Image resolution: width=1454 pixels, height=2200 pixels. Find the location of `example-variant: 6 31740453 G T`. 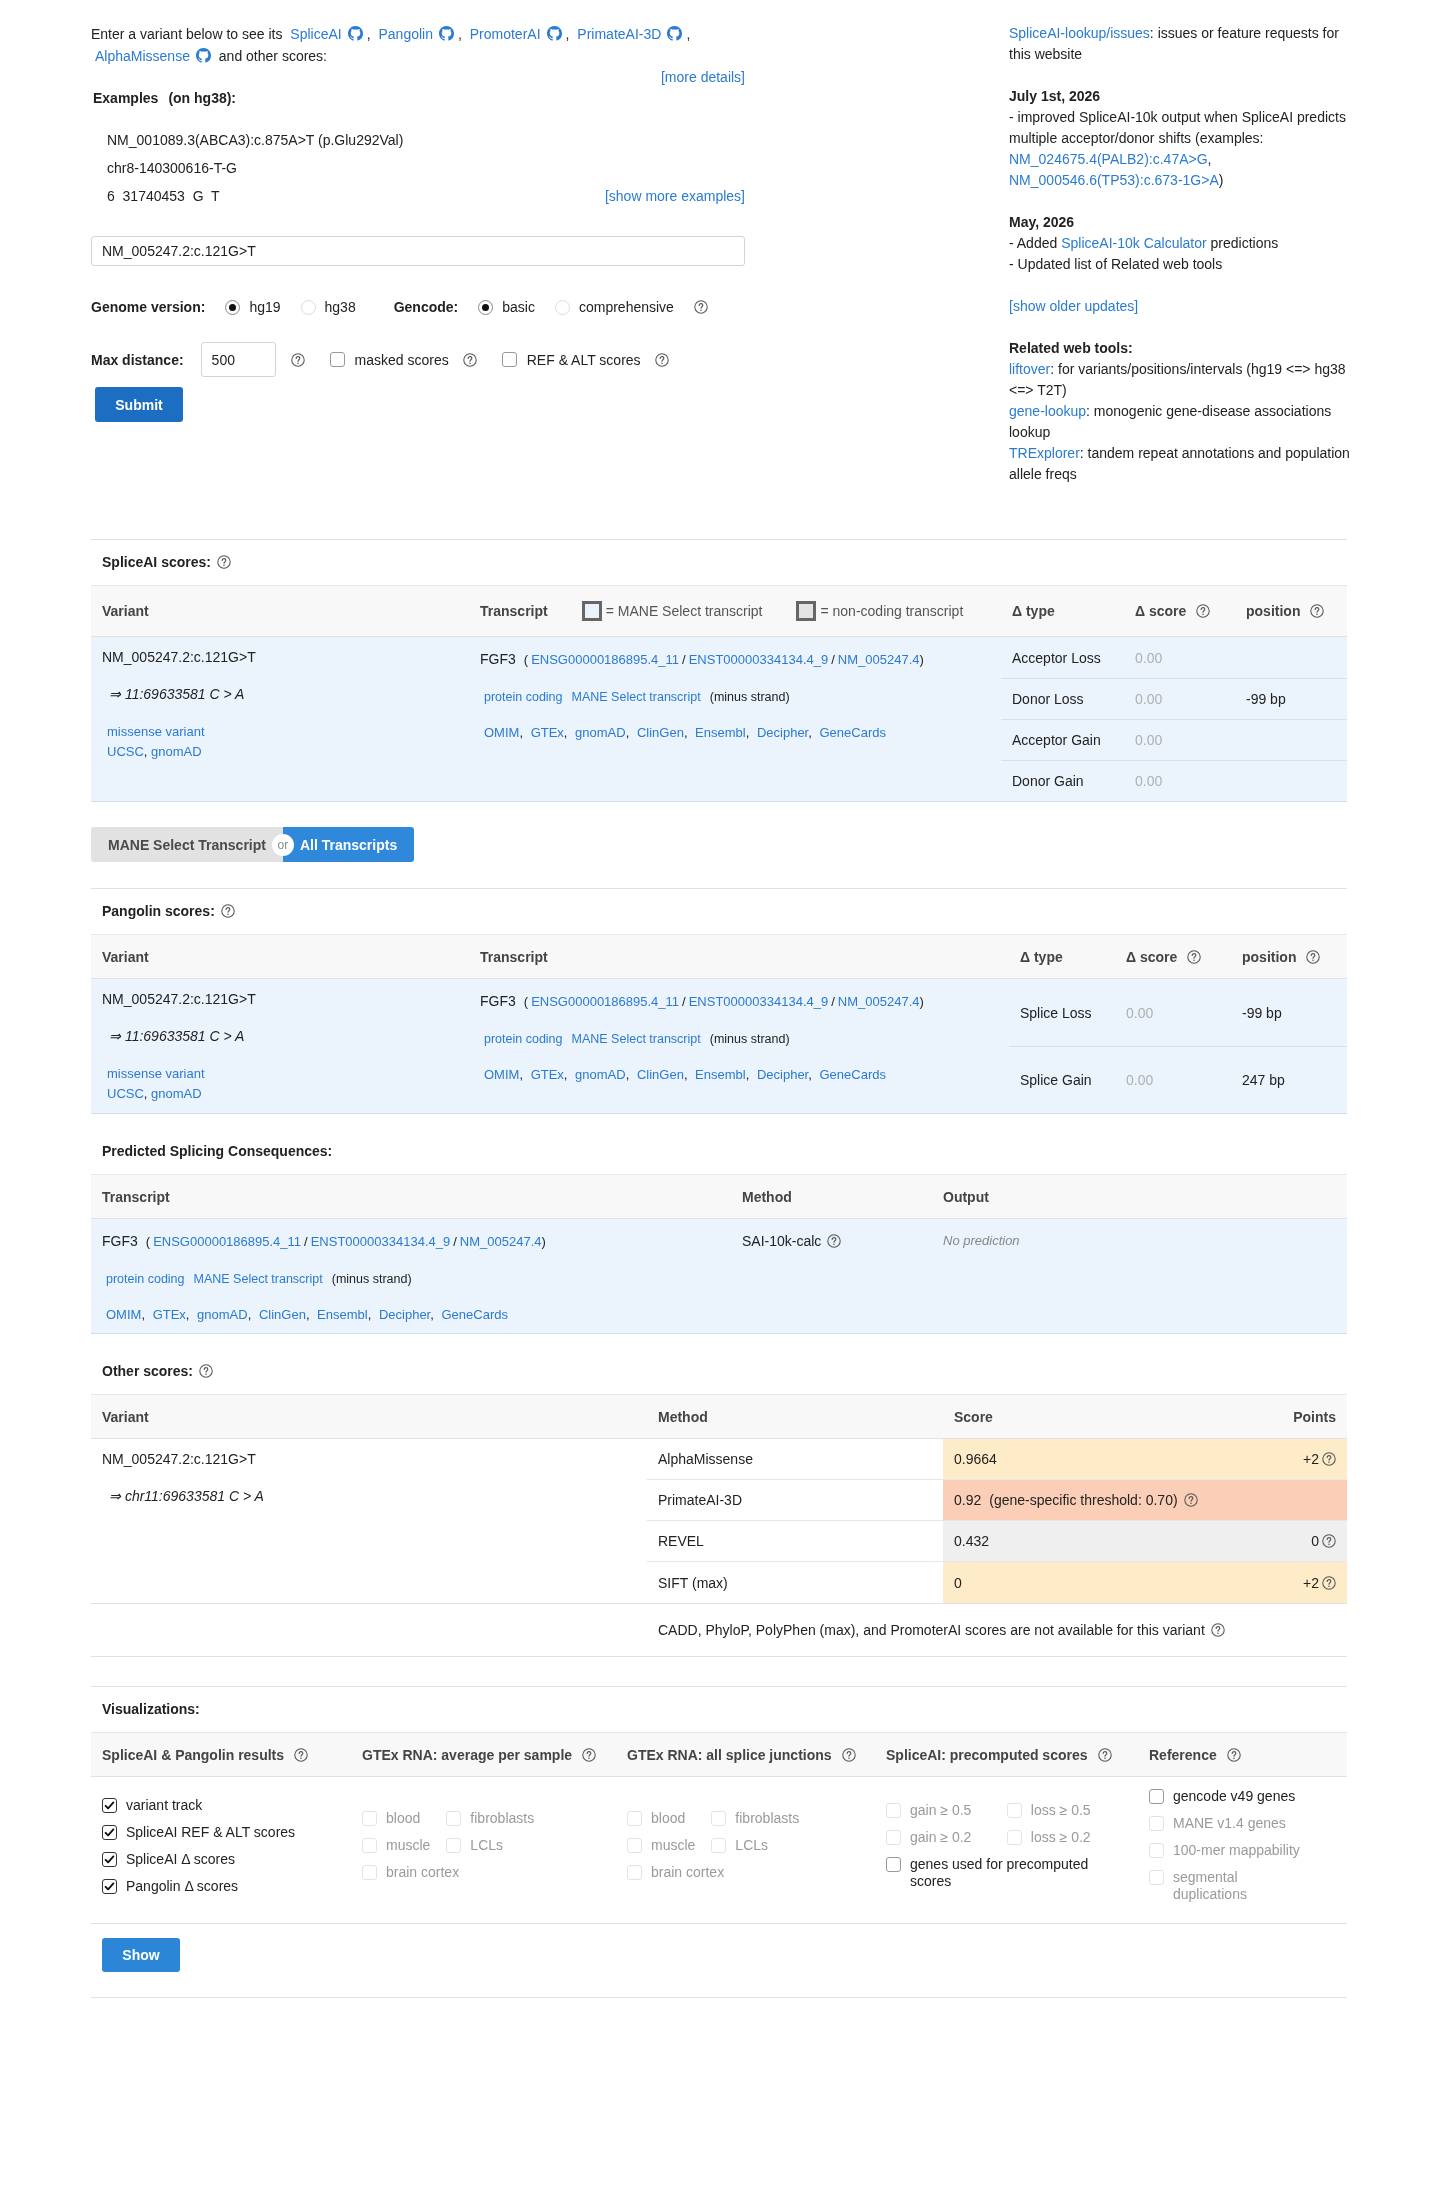

example-variant: 6 31740453 G T is located at coordinates (163, 196).